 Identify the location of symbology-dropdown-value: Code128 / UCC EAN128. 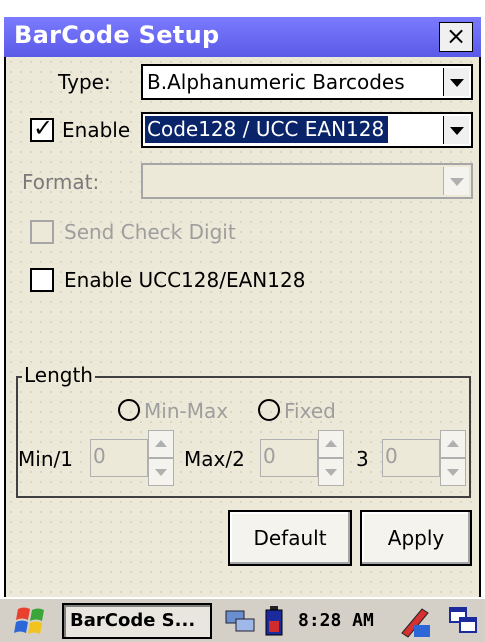
(267, 129).